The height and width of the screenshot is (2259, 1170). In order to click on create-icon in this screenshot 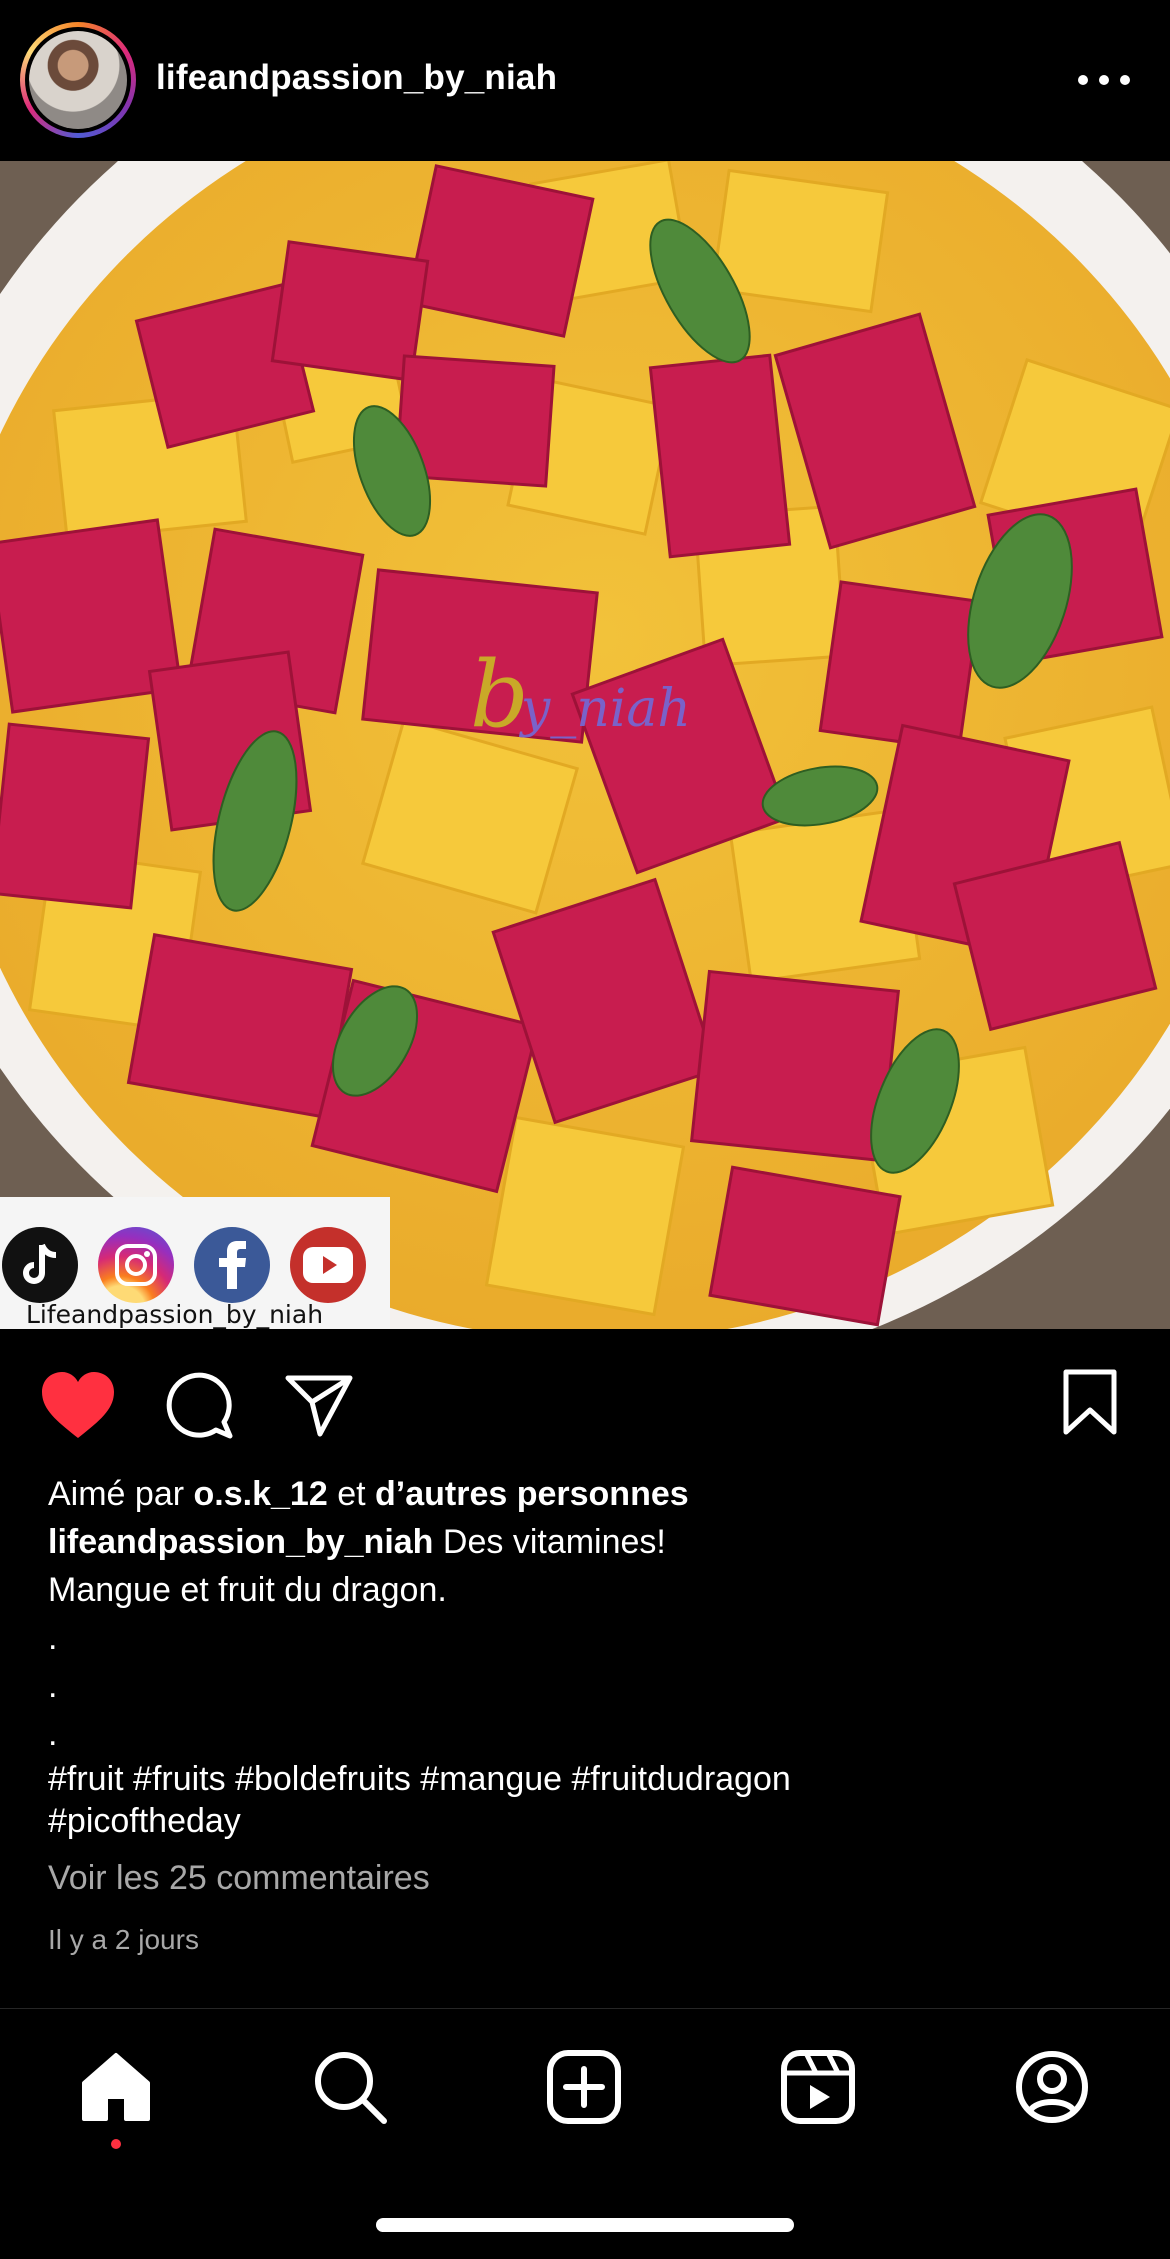, I will do `click(584, 2087)`.